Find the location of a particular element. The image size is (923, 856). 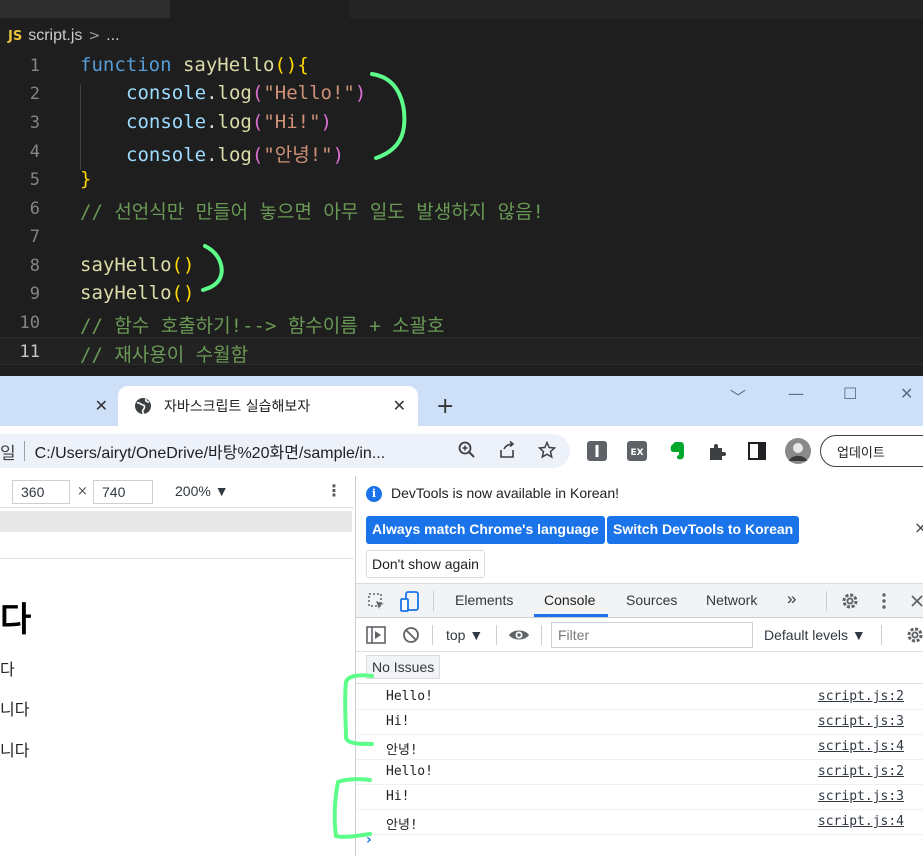

inspect-element-icon is located at coordinates (377, 602).